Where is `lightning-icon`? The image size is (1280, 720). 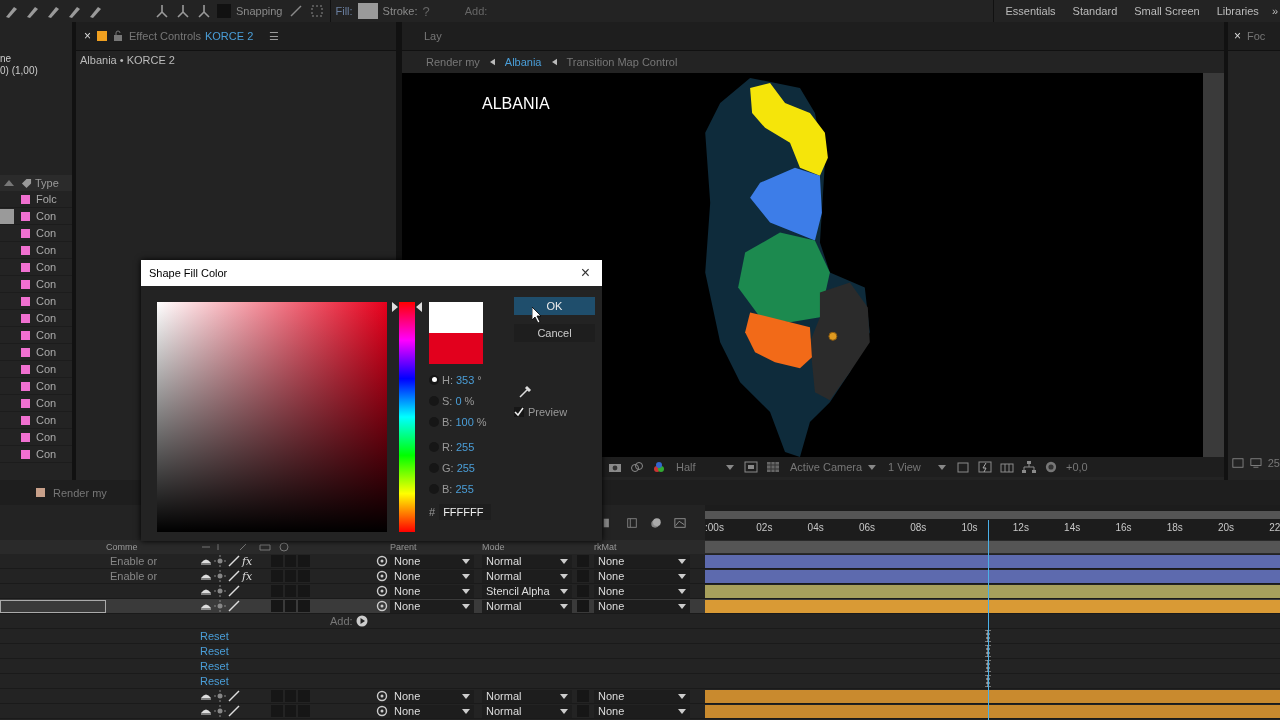
lightning-icon is located at coordinates (985, 467).